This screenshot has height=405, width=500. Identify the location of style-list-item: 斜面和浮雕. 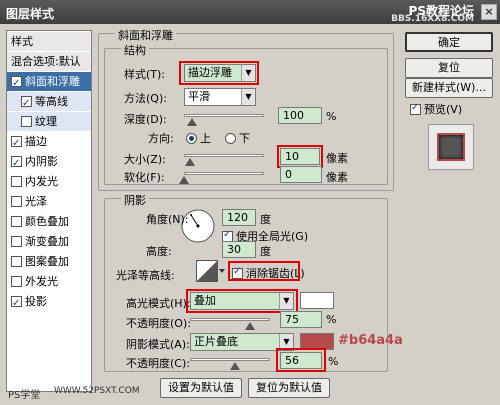
(49, 82).